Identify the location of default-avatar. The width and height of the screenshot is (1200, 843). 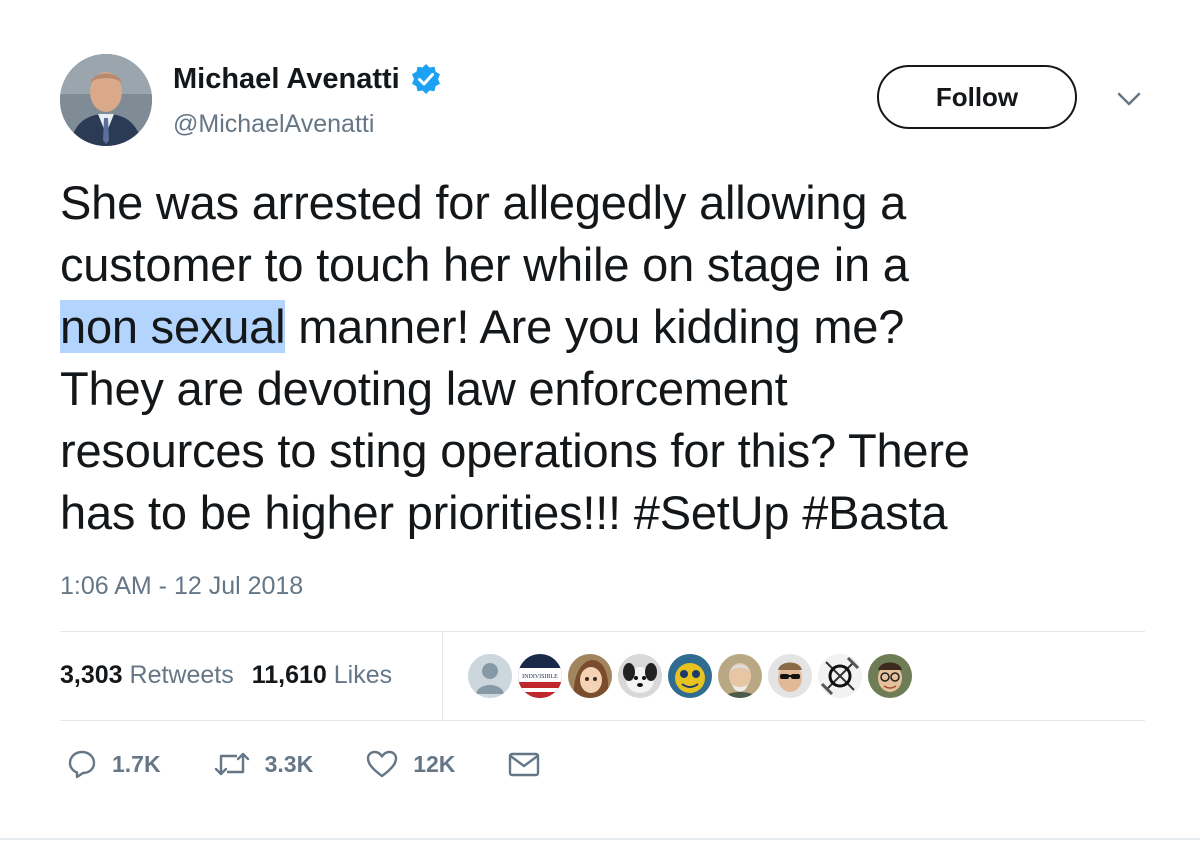
(490, 676).